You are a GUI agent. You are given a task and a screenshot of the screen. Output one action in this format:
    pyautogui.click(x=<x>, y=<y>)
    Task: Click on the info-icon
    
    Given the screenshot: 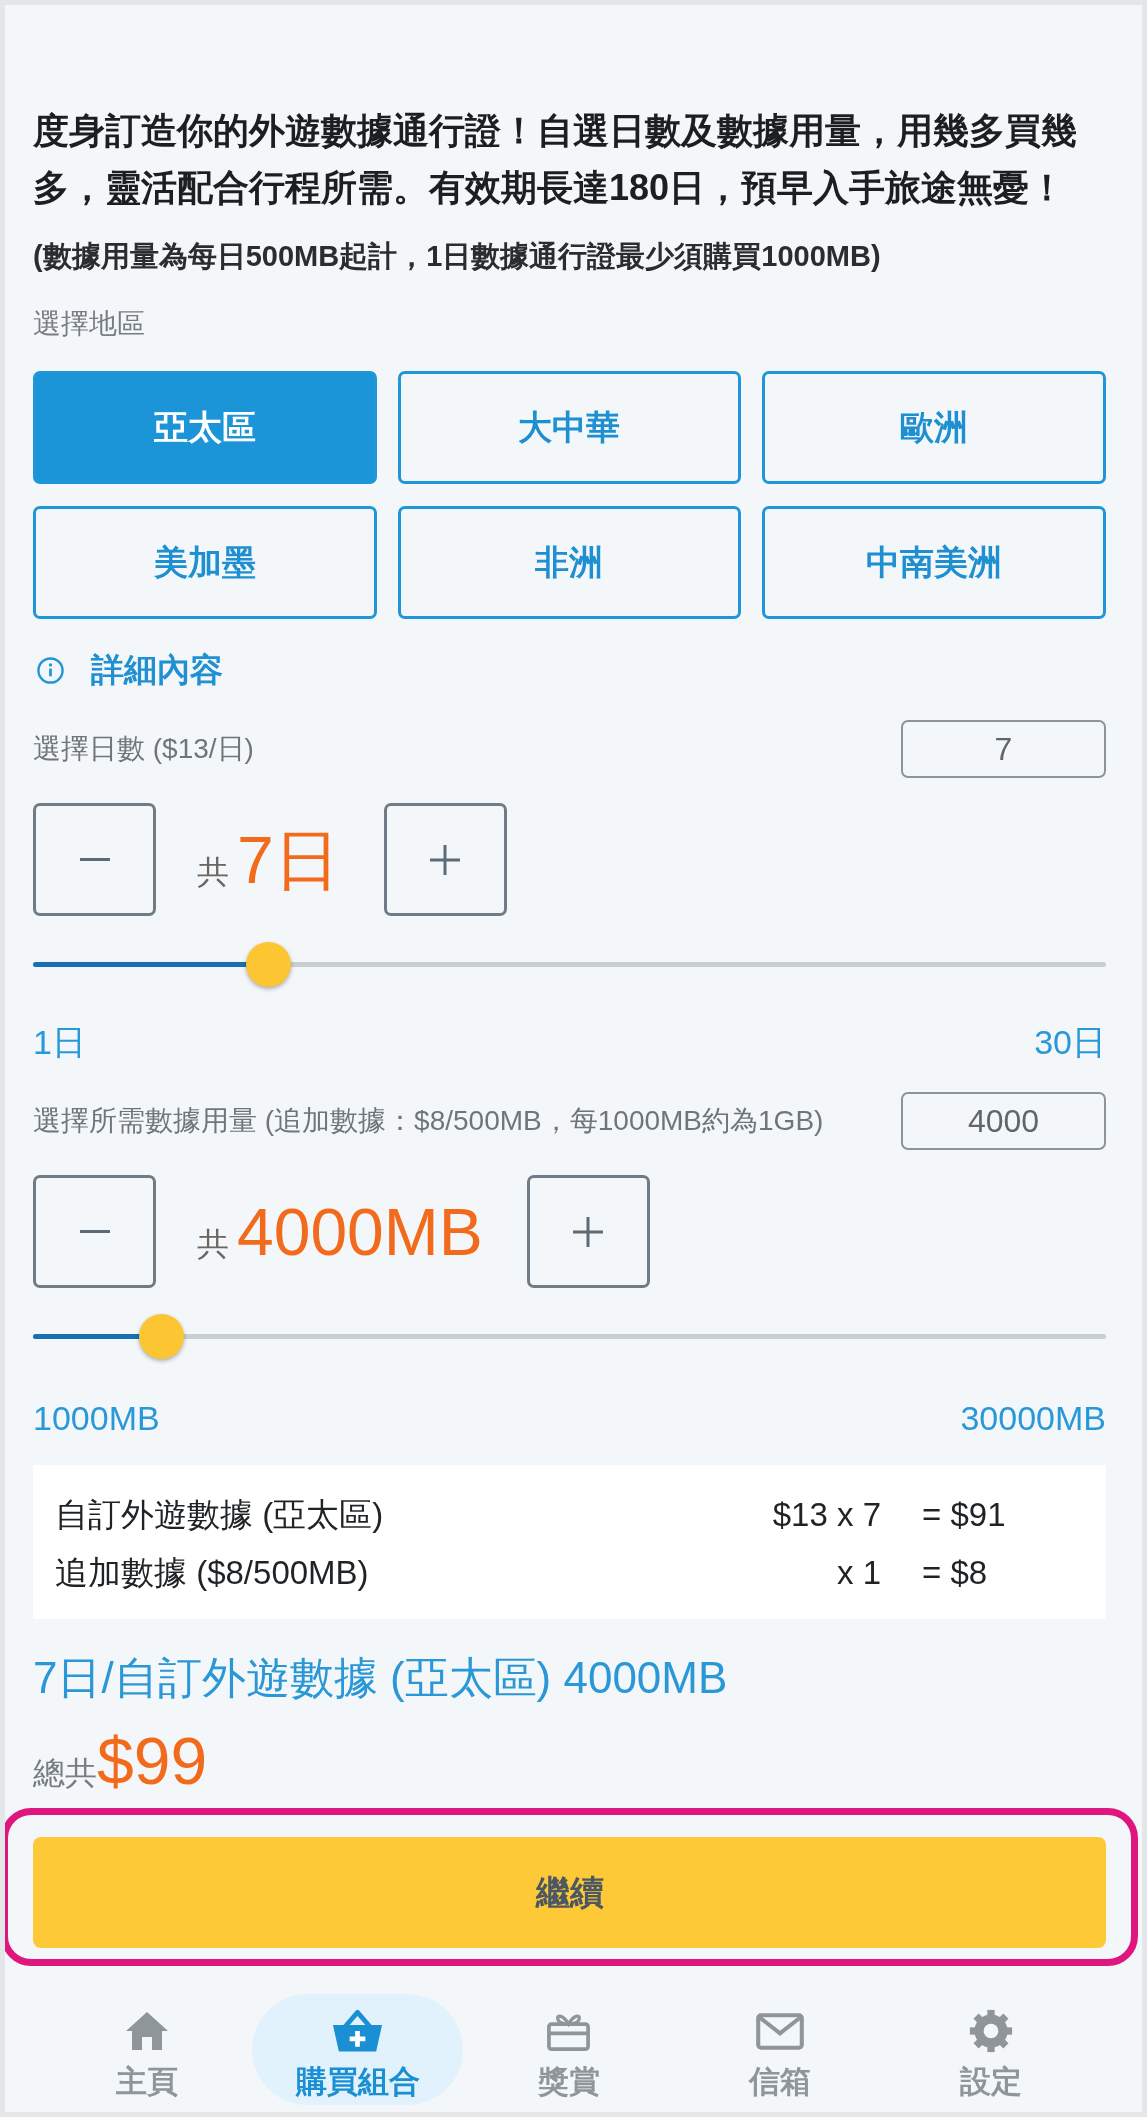 What is the action you would take?
    pyautogui.click(x=50, y=670)
    